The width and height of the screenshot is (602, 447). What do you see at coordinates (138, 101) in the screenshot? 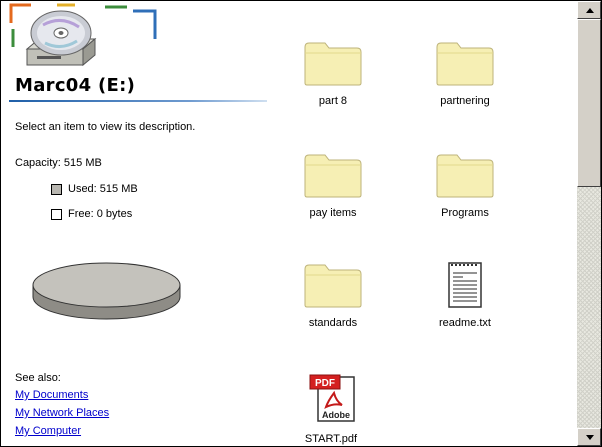
I see `title-divider` at bounding box center [138, 101].